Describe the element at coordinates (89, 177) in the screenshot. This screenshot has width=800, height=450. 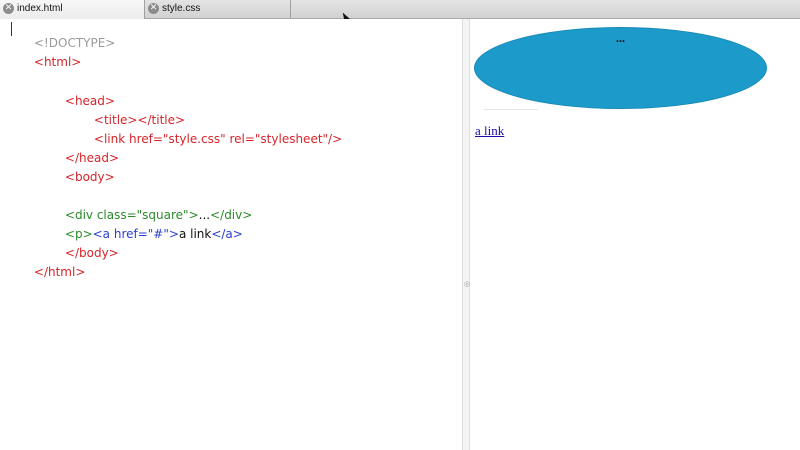
I see `code-token: <body>` at that location.